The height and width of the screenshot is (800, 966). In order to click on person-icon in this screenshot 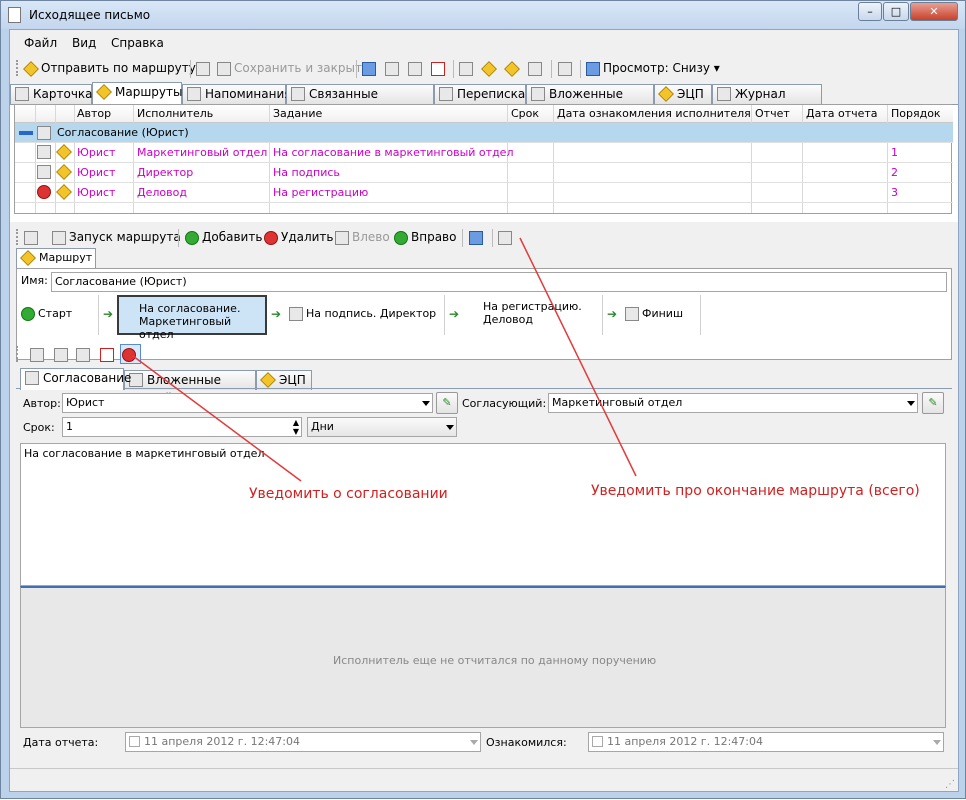, I will do `click(32, 378)`.